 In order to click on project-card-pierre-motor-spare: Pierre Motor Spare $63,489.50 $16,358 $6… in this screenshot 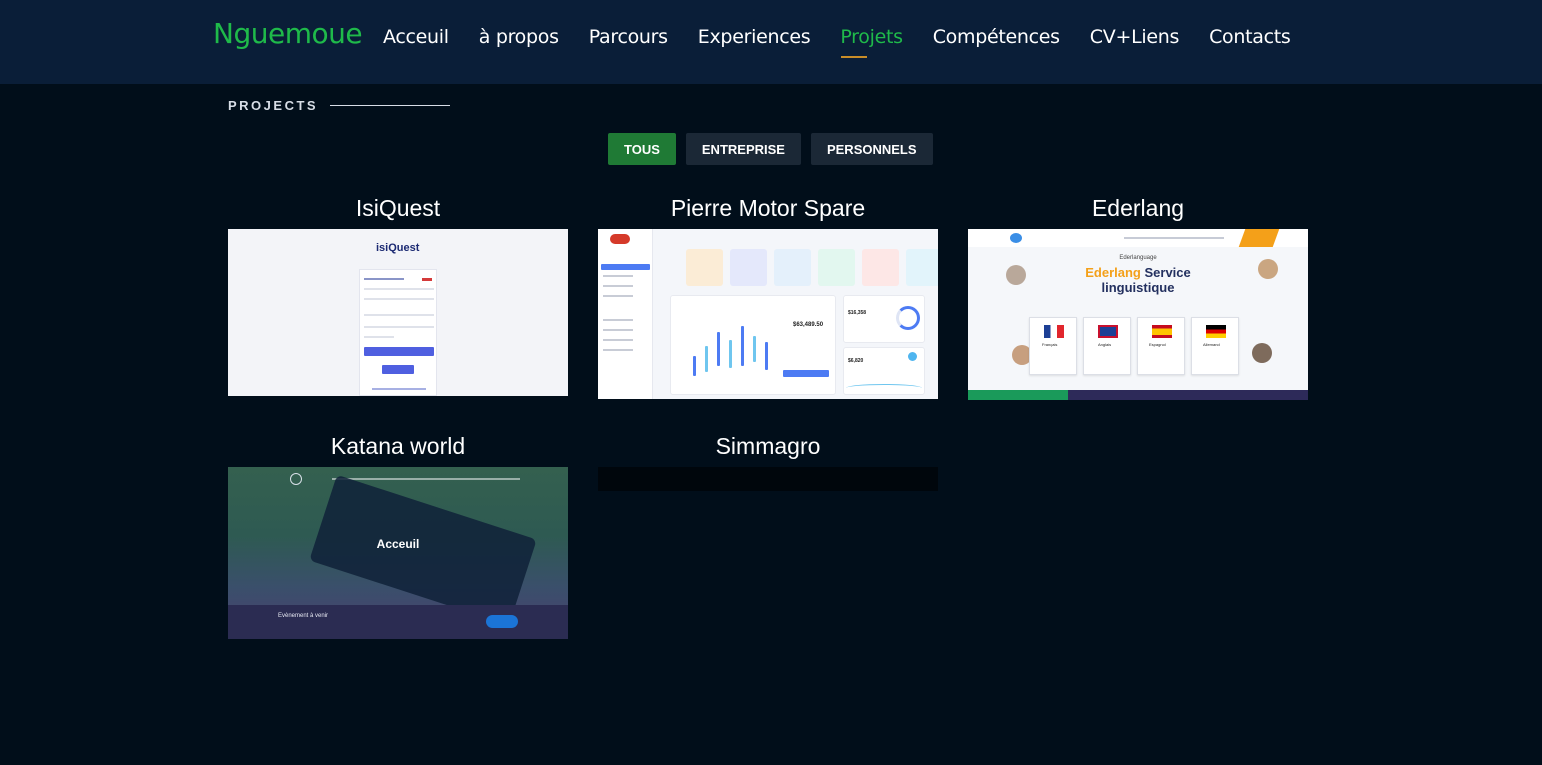, I will do `click(768, 295)`.